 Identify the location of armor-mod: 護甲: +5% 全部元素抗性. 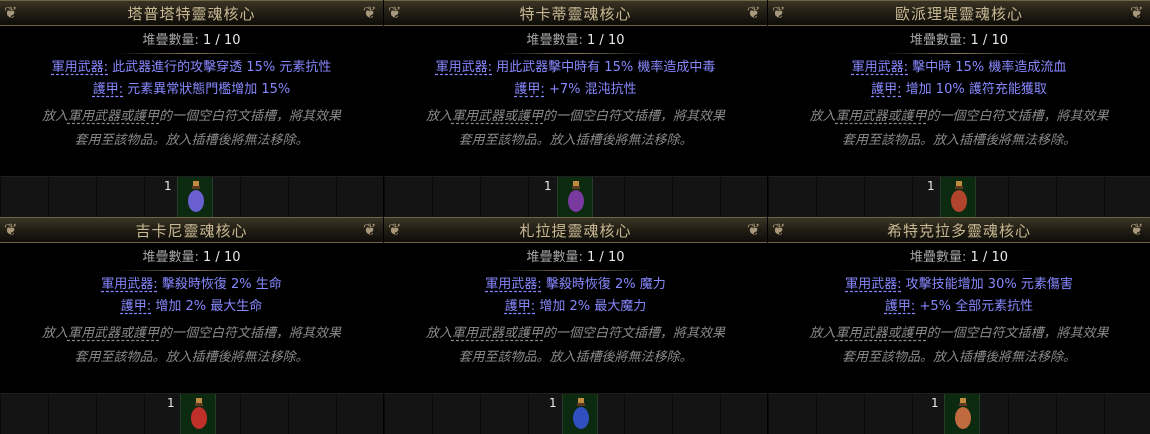
(959, 306).